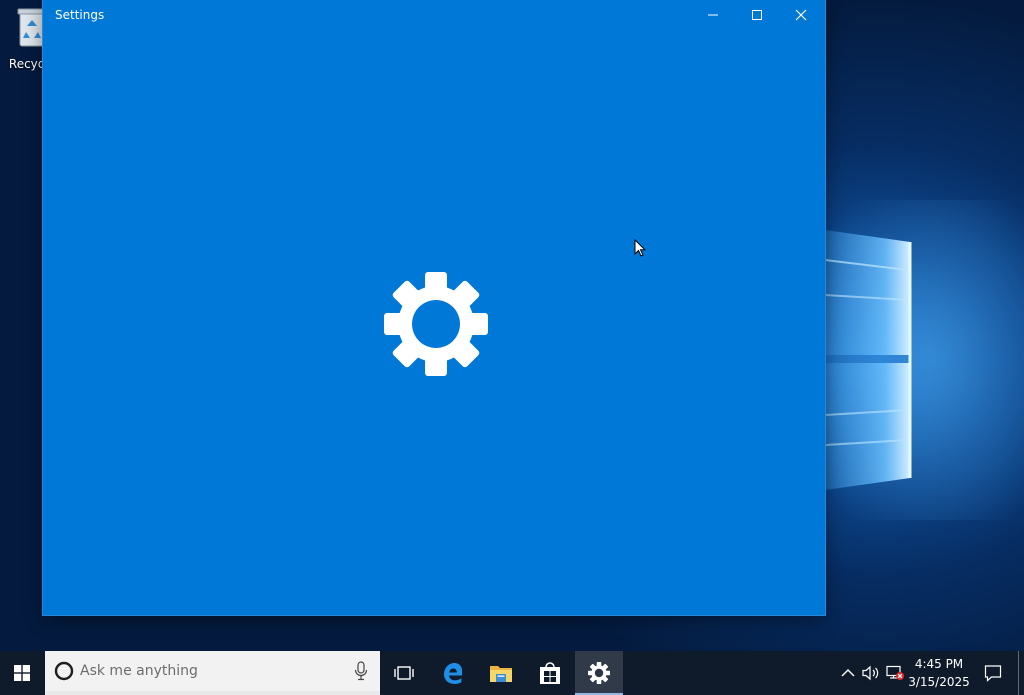 The height and width of the screenshot is (695, 1024). I want to click on window-titlebar: Settings, so click(434, 15).